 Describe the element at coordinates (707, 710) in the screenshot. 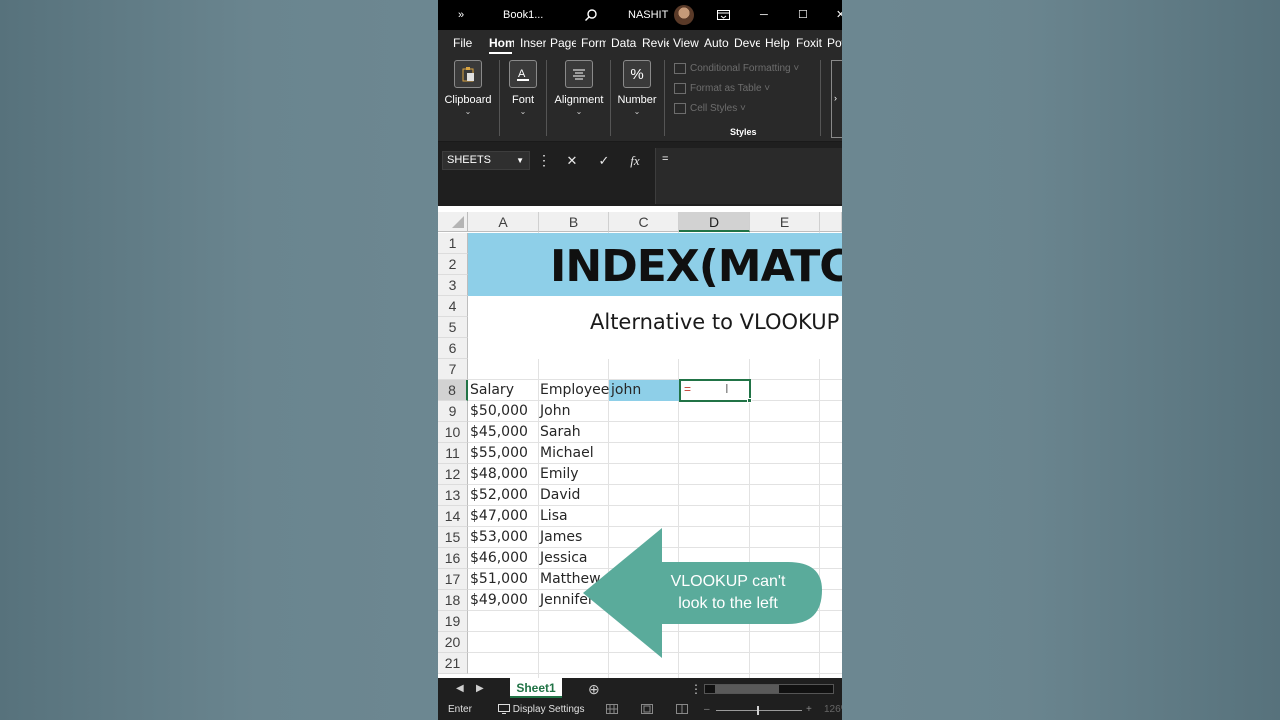

I see `zoom-out-button: –` at that location.